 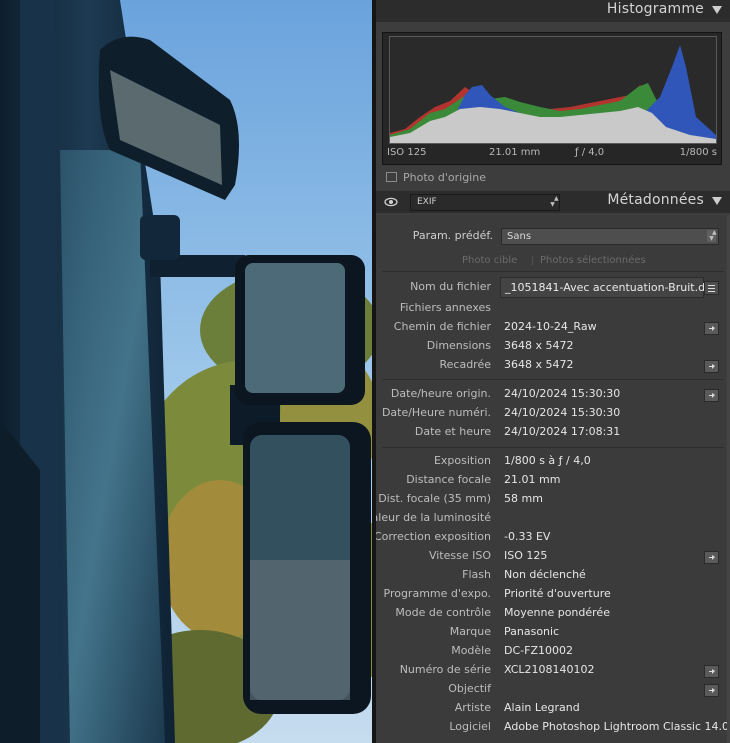 I want to click on metadata-row-date-original: Date/heure origin. 24/10/2024 15:30:30, so click(x=553, y=394).